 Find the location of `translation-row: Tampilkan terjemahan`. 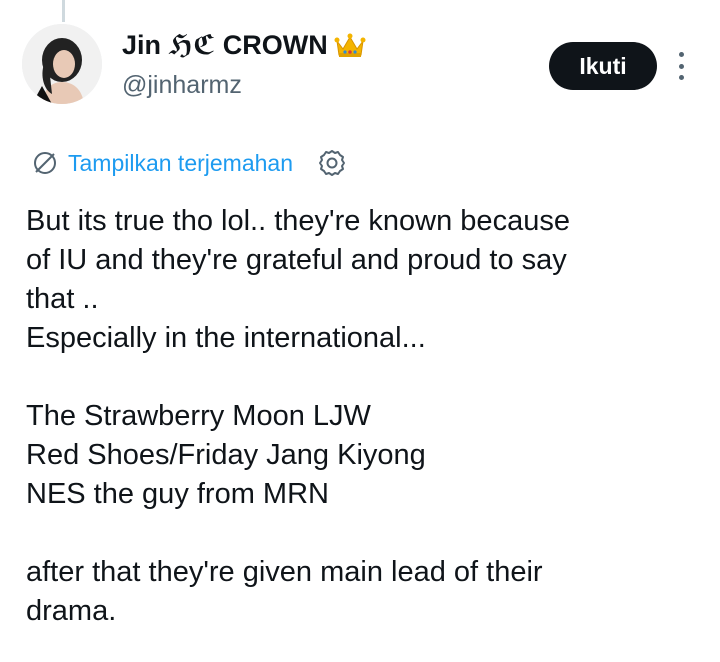

translation-row: Tampilkan terjemahan is located at coordinates (189, 163).